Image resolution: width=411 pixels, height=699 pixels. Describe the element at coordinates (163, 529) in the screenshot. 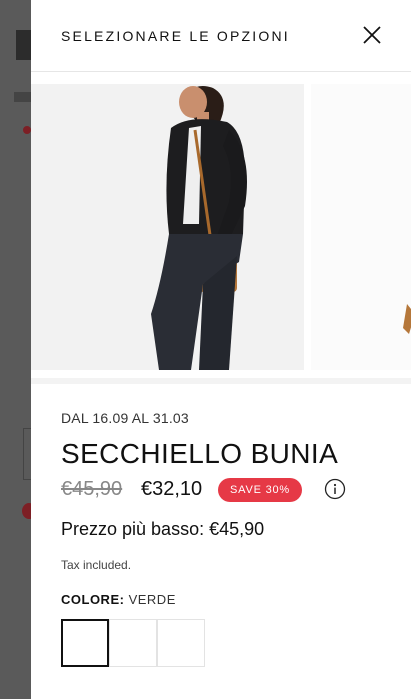

I see `lowest-price-note: Prezzo più basso: €45,90` at that location.